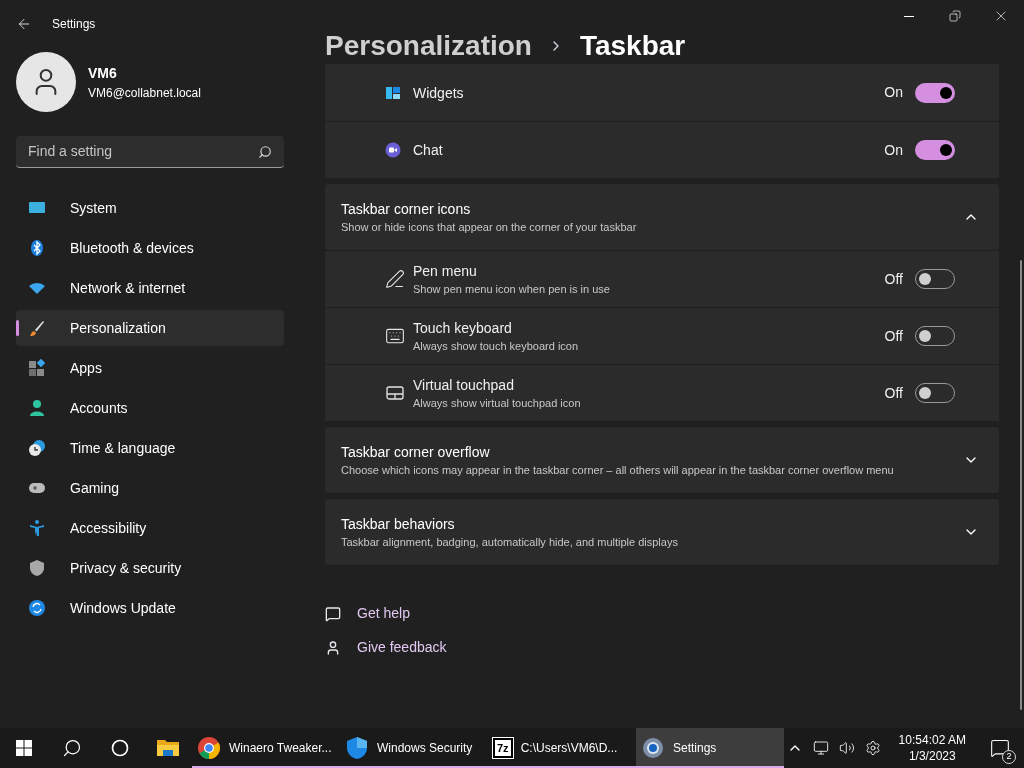  Describe the element at coordinates (846, 748) in the screenshot. I see `volume-icon` at that location.